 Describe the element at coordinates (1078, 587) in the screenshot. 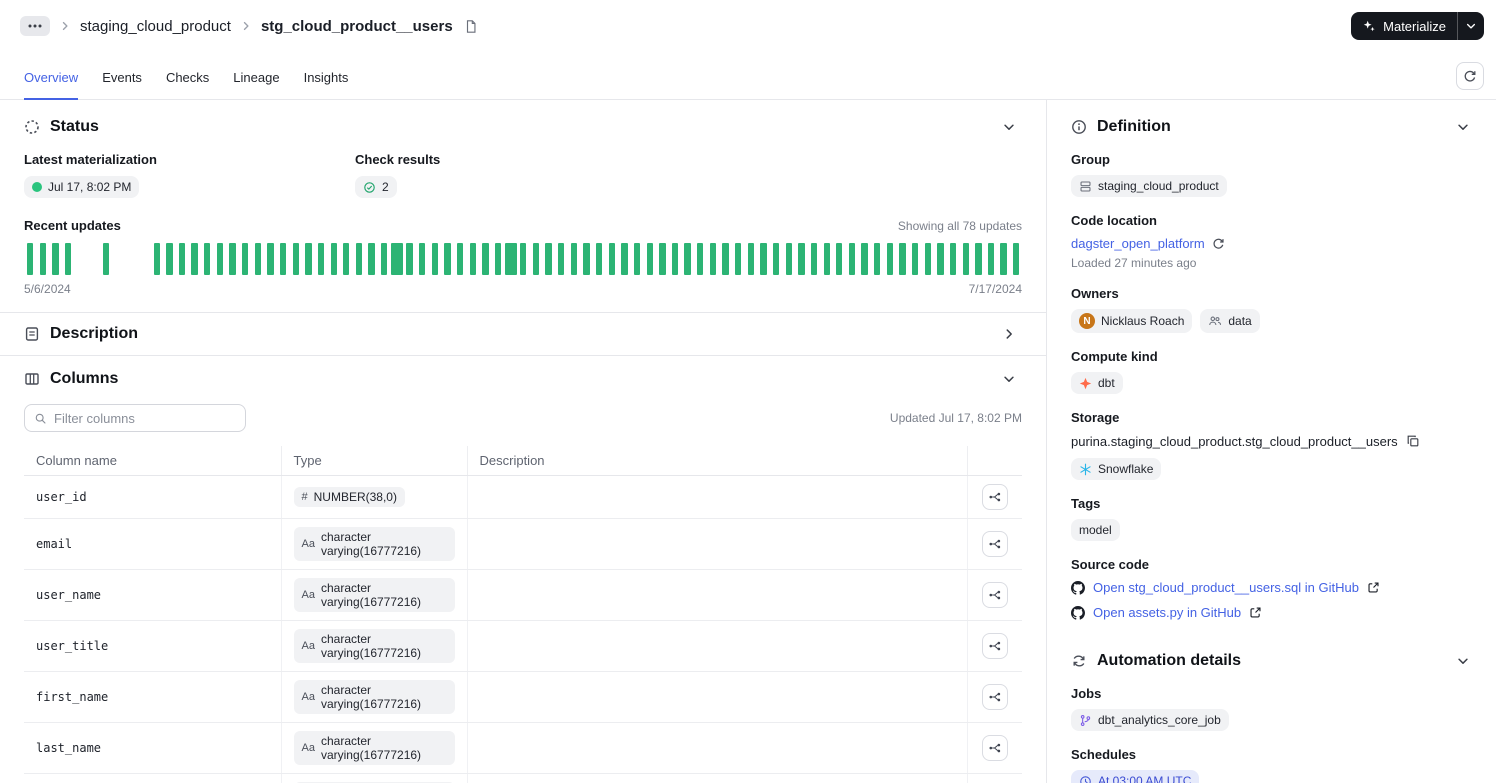

I see `github-icon` at that location.